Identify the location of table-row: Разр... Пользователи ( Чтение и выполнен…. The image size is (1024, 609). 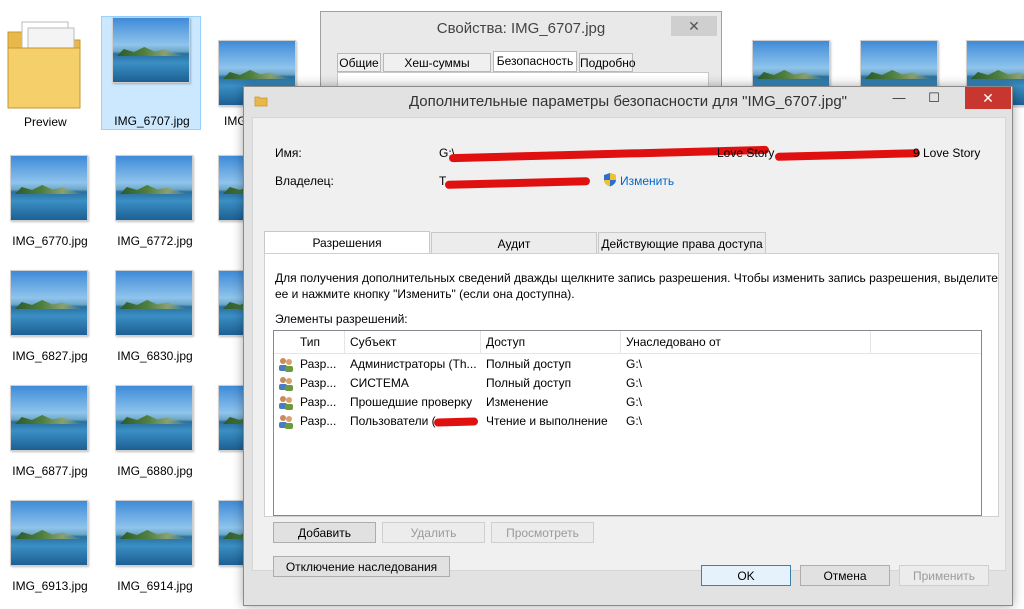
(627, 421).